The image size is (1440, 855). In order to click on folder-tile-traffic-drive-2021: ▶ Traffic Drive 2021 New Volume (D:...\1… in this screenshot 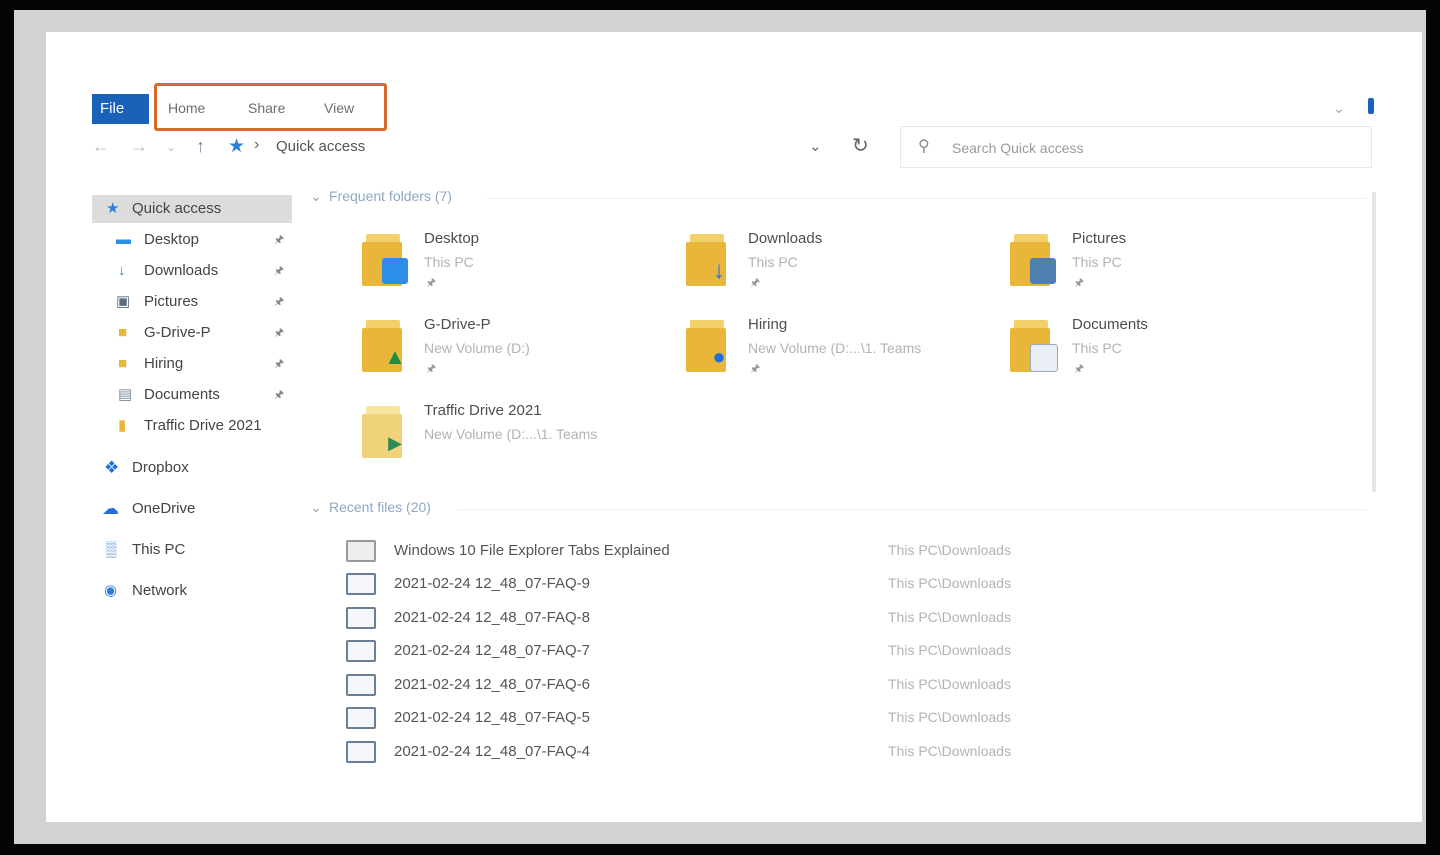, I will do `click(512, 438)`.